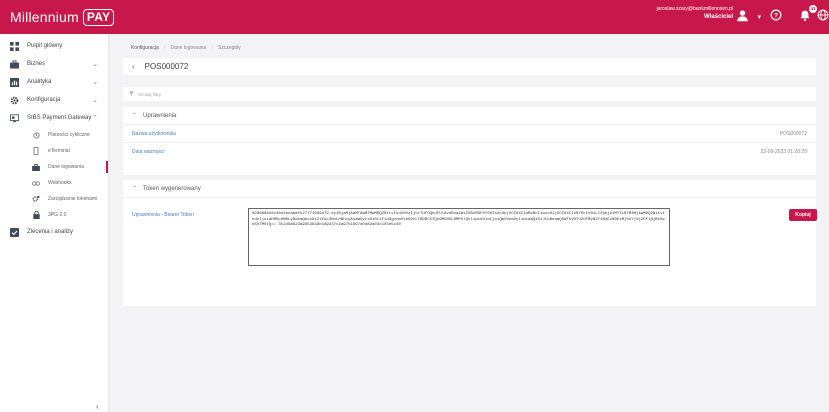  What do you see at coordinates (54, 64) in the screenshot?
I see `sidebar-item-business: Biznes ⌄` at bounding box center [54, 64].